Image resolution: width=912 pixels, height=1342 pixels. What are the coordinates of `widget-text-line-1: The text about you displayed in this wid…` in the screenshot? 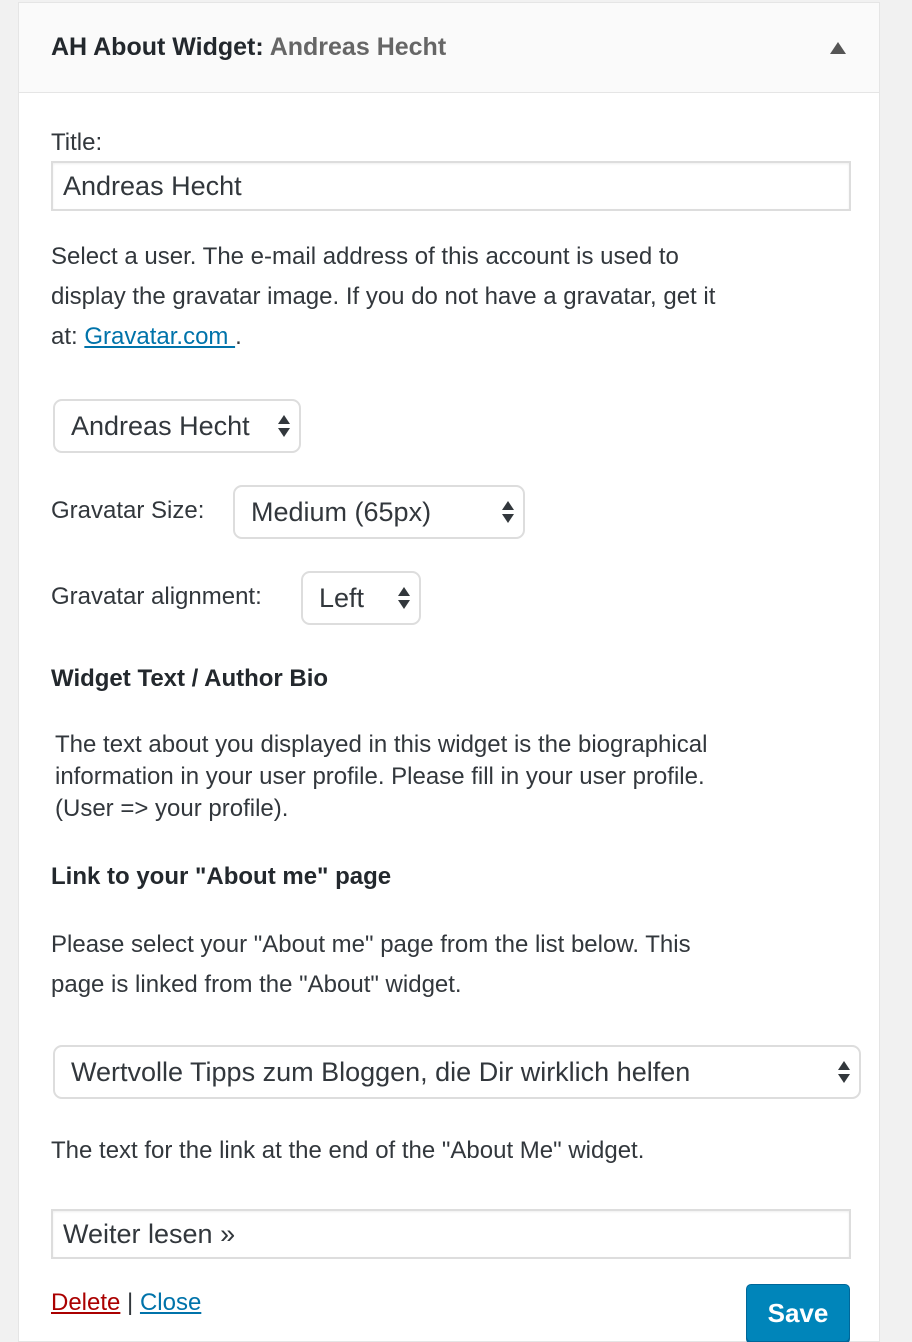 It's located at (381, 744).